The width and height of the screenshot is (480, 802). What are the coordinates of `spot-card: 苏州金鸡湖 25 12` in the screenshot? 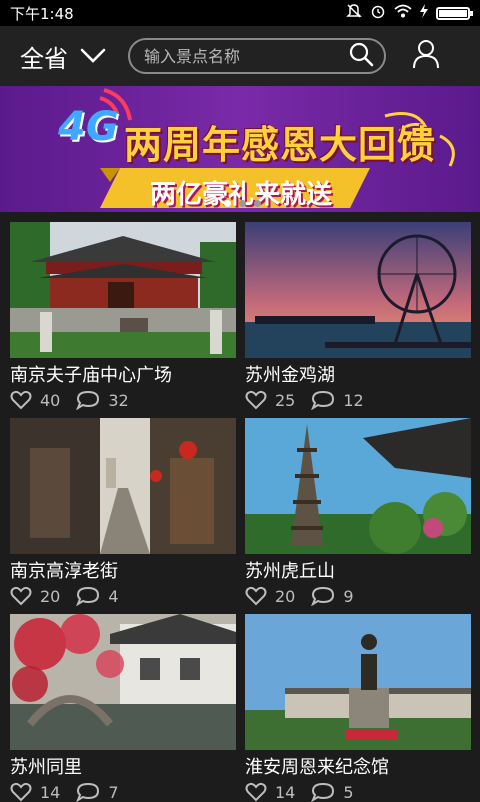 It's located at (358, 316).